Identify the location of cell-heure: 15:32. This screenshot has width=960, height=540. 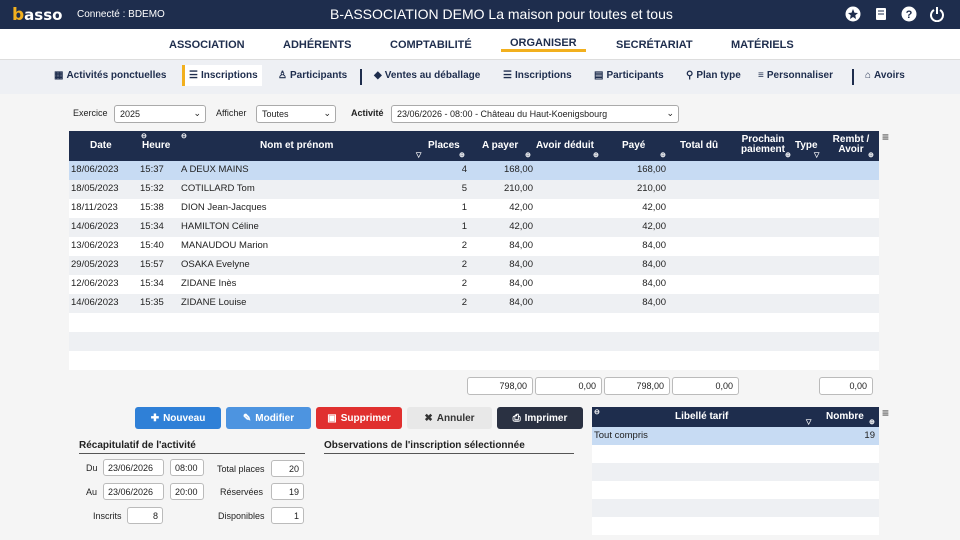
(152, 188).